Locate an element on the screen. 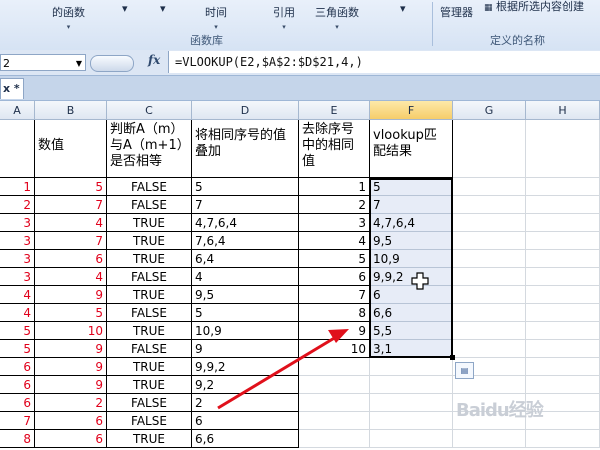  cell-g16 is located at coordinates (489, 439).